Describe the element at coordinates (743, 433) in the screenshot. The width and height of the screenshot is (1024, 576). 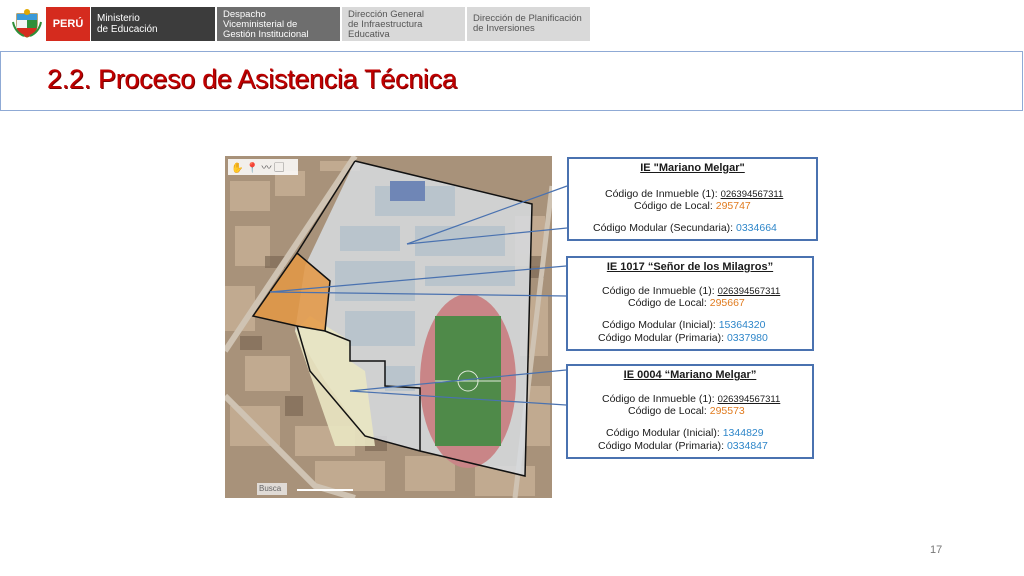
I see `modular-inicial-value: 1344829` at that location.